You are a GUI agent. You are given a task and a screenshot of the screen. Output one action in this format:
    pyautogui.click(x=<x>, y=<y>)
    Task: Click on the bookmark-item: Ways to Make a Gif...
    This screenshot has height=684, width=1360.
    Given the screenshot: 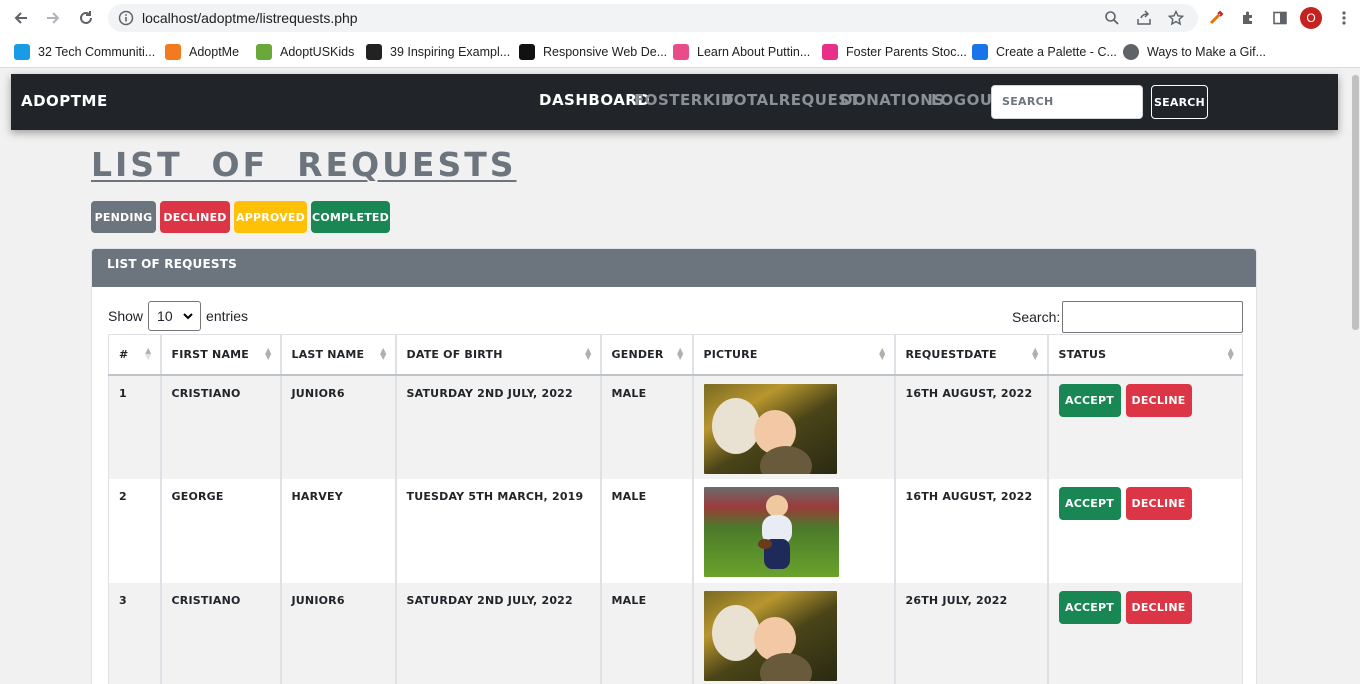 What is the action you would take?
    pyautogui.click(x=1194, y=52)
    